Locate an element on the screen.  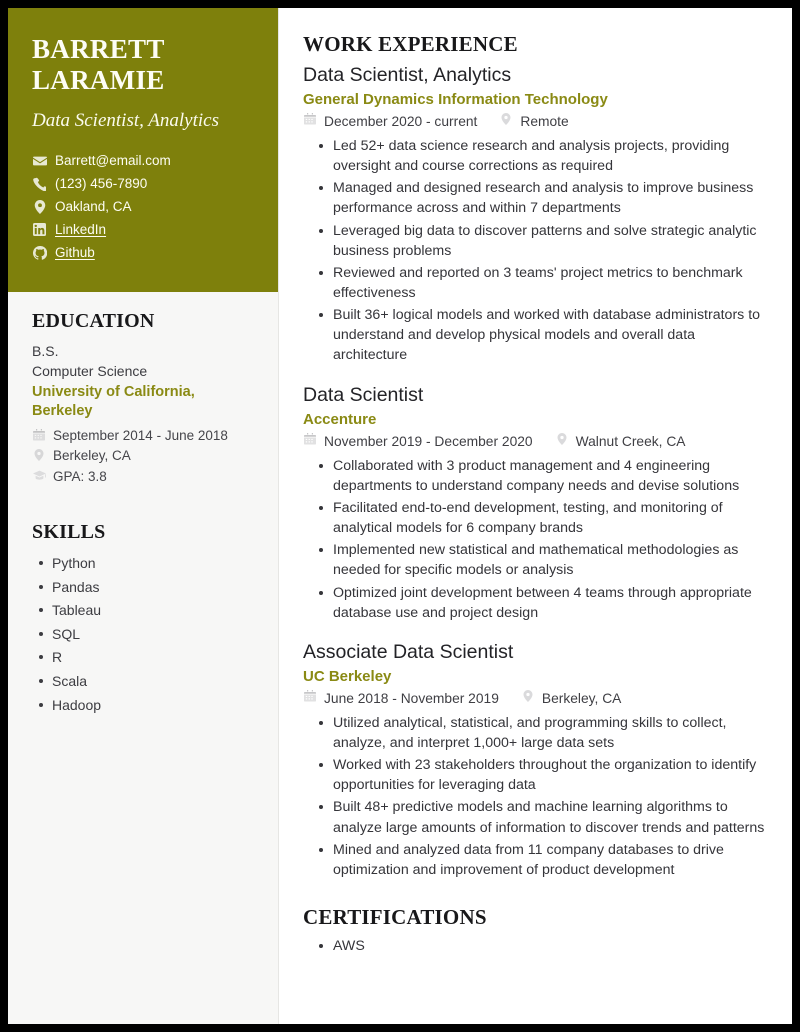
skills-list: Python Pandas Tableau SQL R Scala Hadoop is located at coordinates (143, 633).